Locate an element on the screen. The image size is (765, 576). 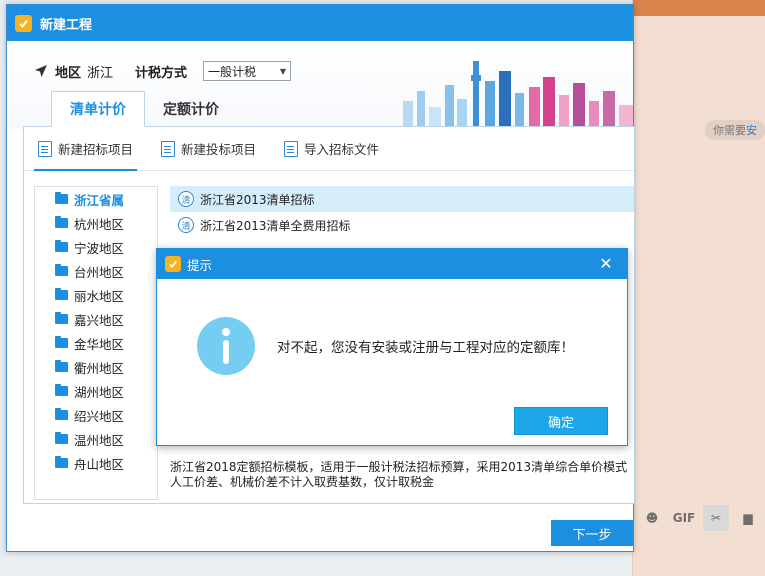
region-item: 金华地区 is located at coordinates (96, 343).